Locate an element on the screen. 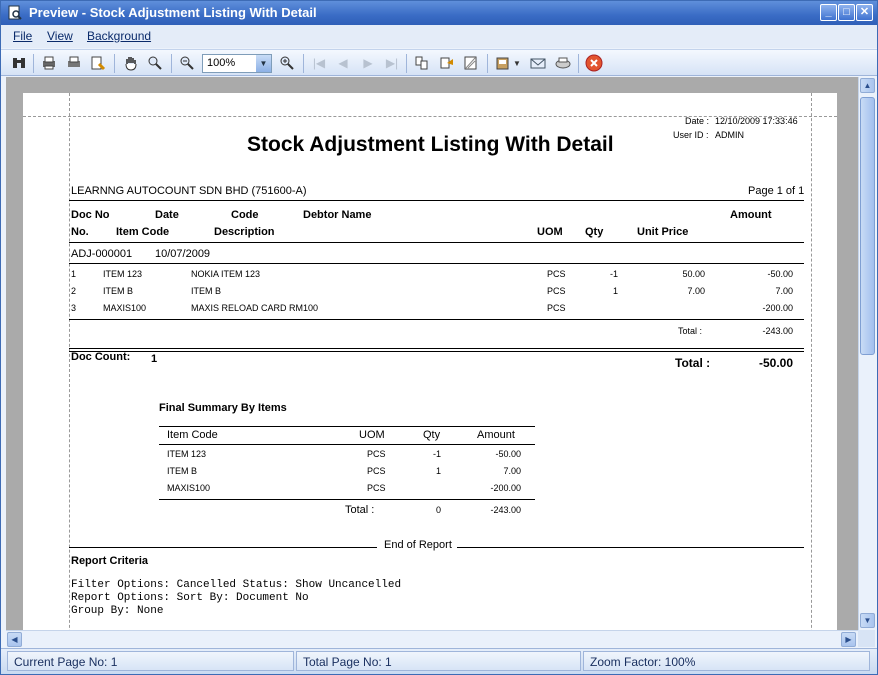  page-info: Page 1 of 1 is located at coordinates (776, 191).